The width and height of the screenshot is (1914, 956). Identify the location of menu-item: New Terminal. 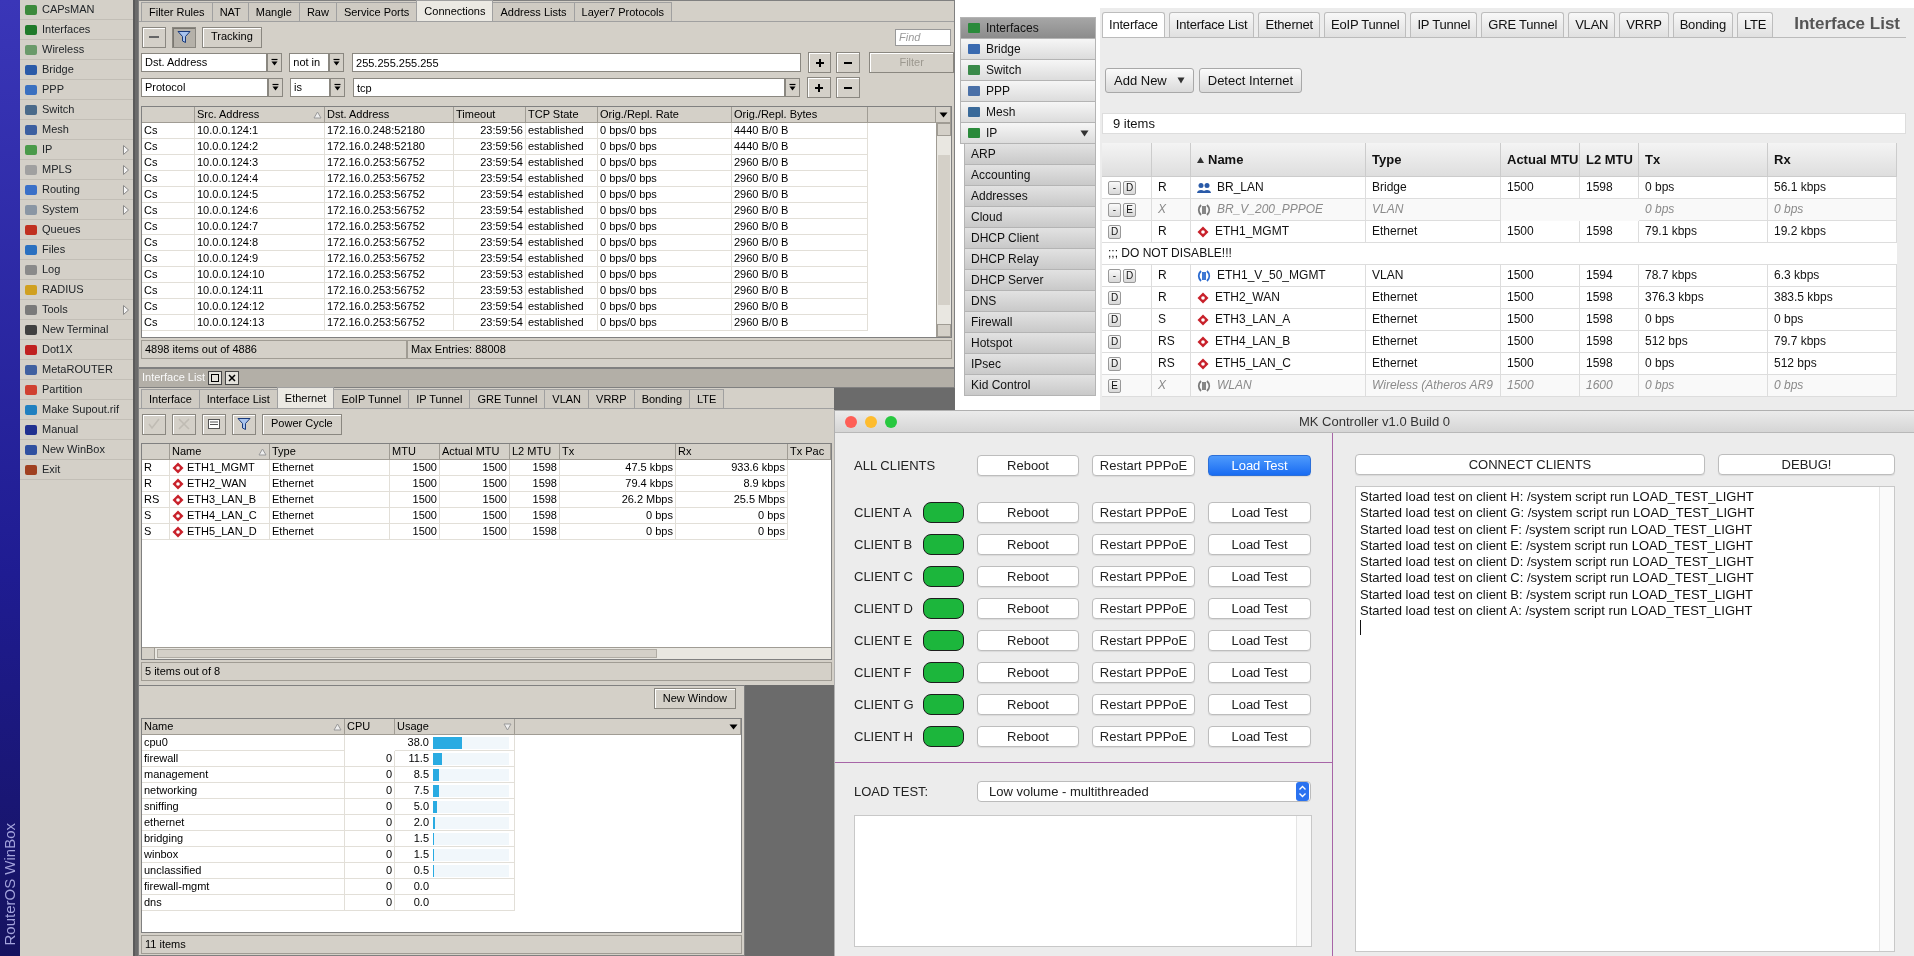
(76, 330).